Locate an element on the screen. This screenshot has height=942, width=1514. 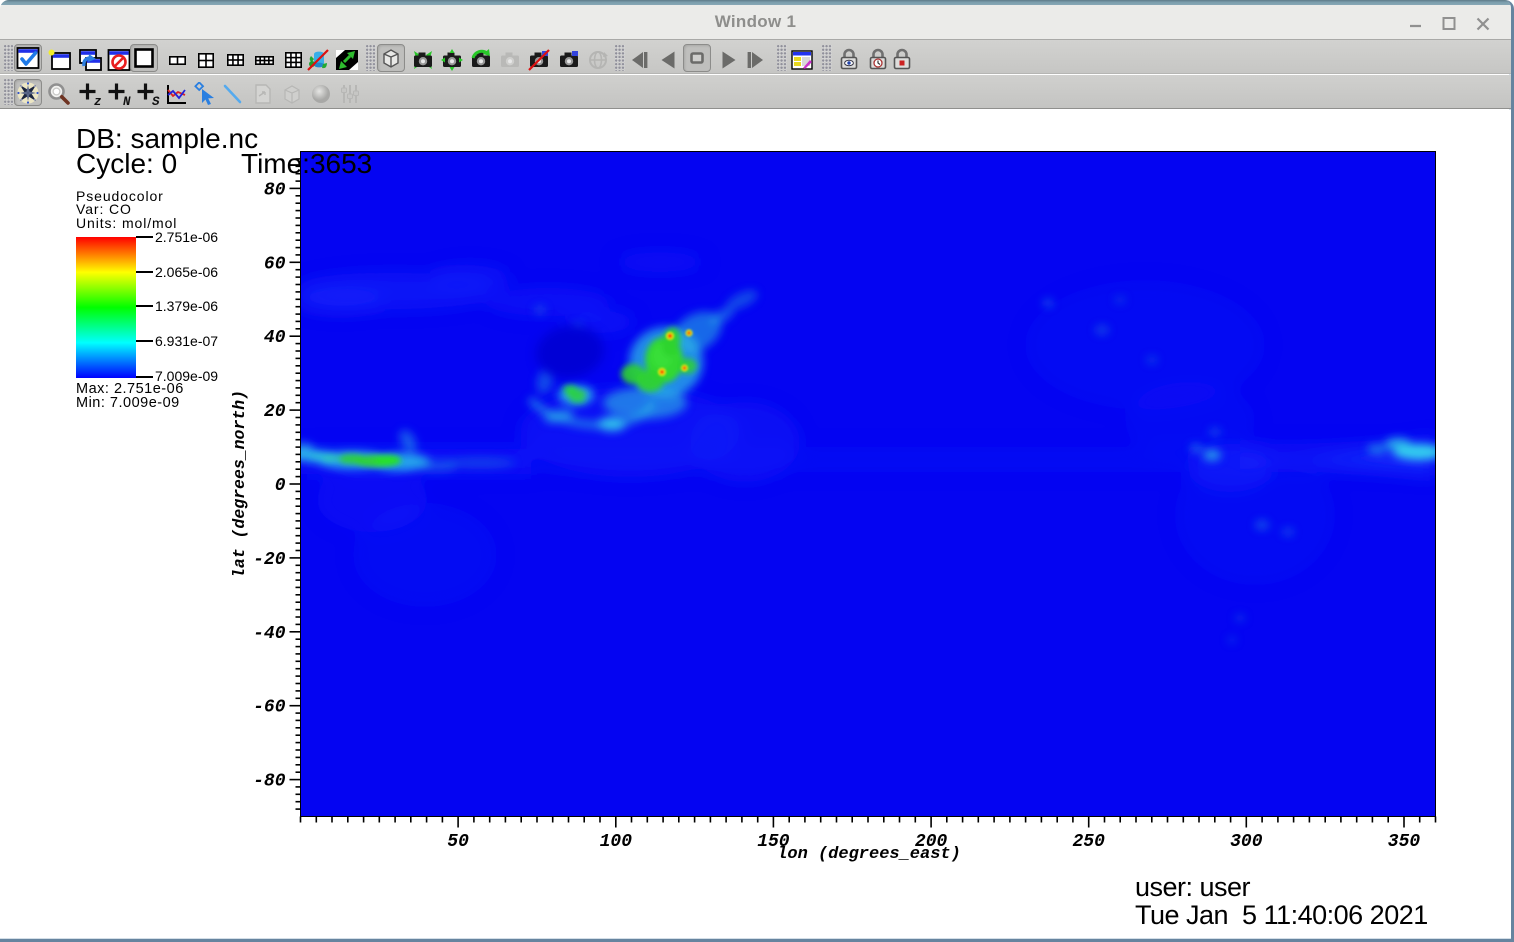
svg-text: lat (degrees_north) is located at coordinates (239, 484).